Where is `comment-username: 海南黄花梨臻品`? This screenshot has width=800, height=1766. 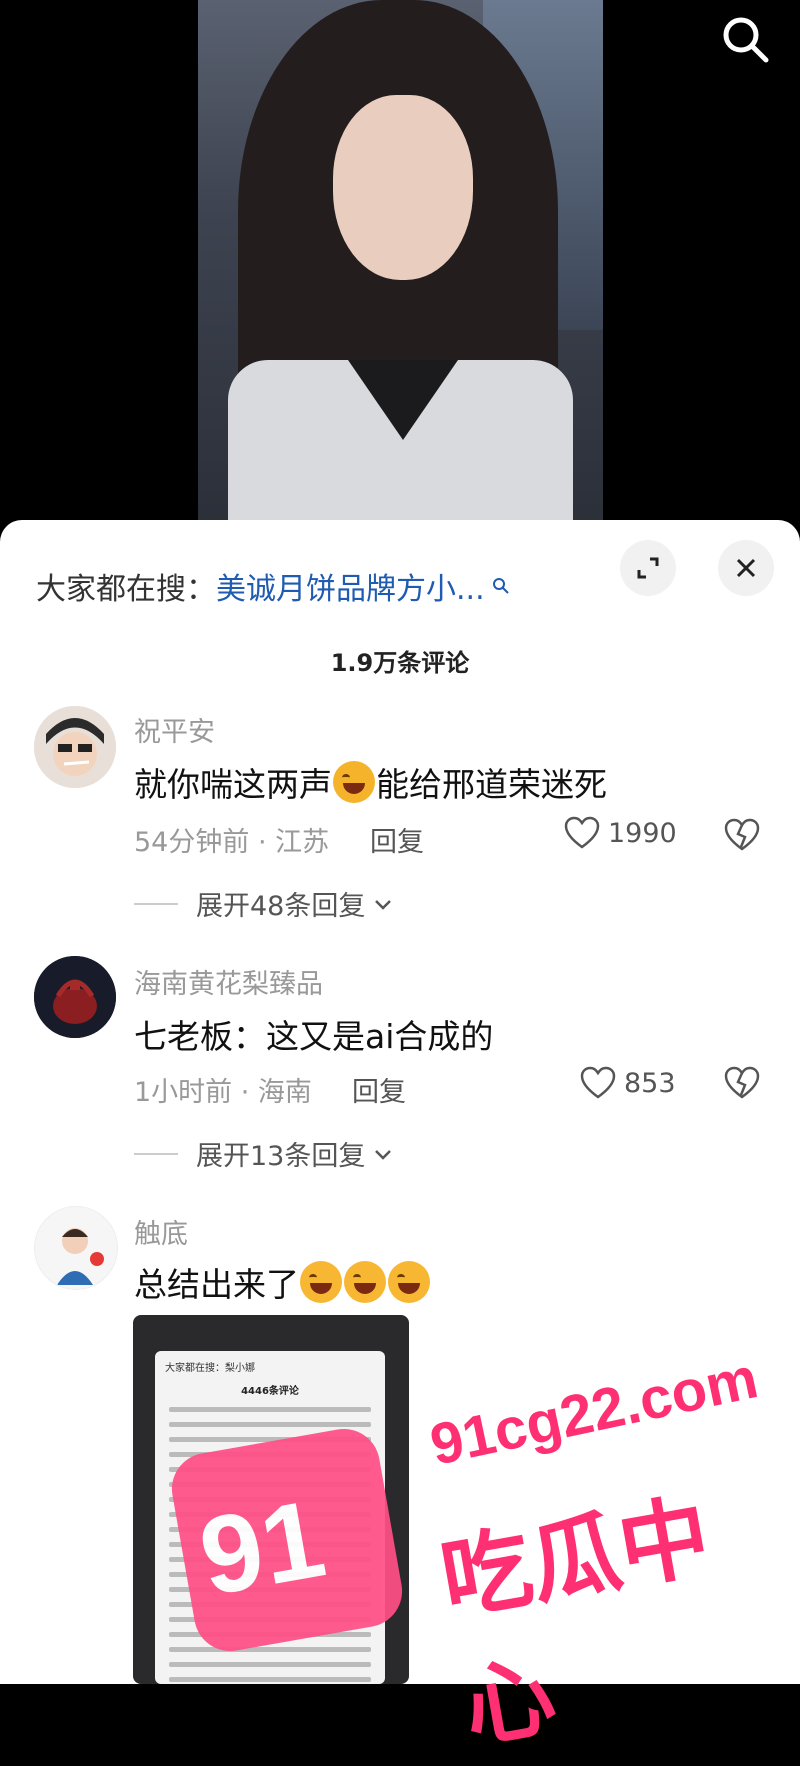
comment-username: 海南黄花梨臻品 is located at coordinates (228, 981).